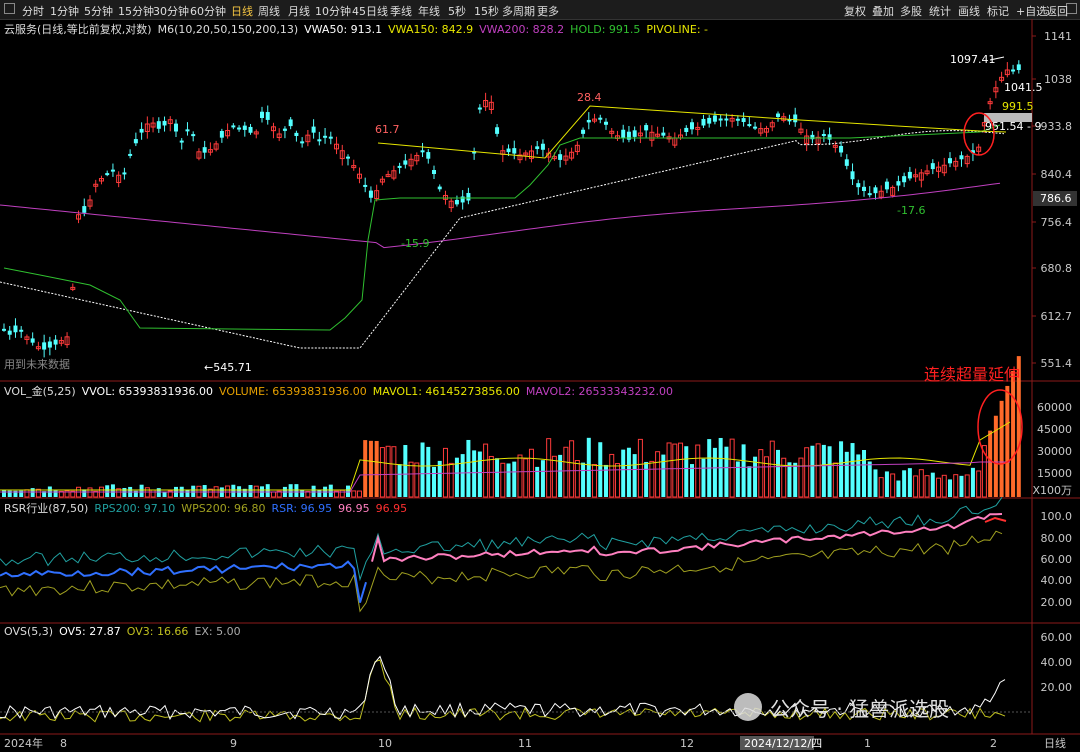 This screenshot has height=752, width=1080. Describe the element at coordinates (37, 364) in the screenshot. I see `future-note: 用到未来数据` at that location.